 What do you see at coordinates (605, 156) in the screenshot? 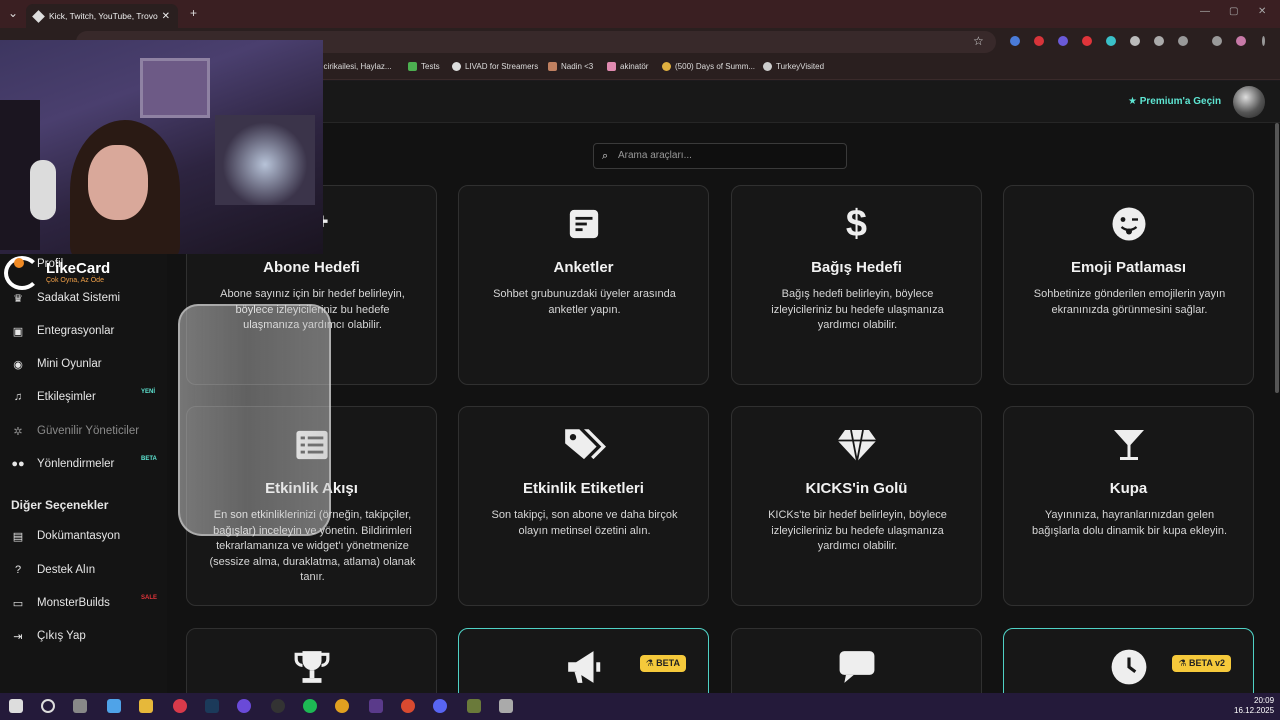
I see `search-icon: ⌕` at bounding box center [605, 156].